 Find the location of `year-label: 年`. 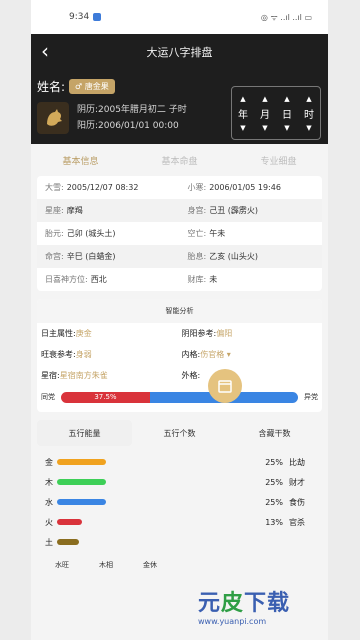

year-label: 年 is located at coordinates (243, 115).